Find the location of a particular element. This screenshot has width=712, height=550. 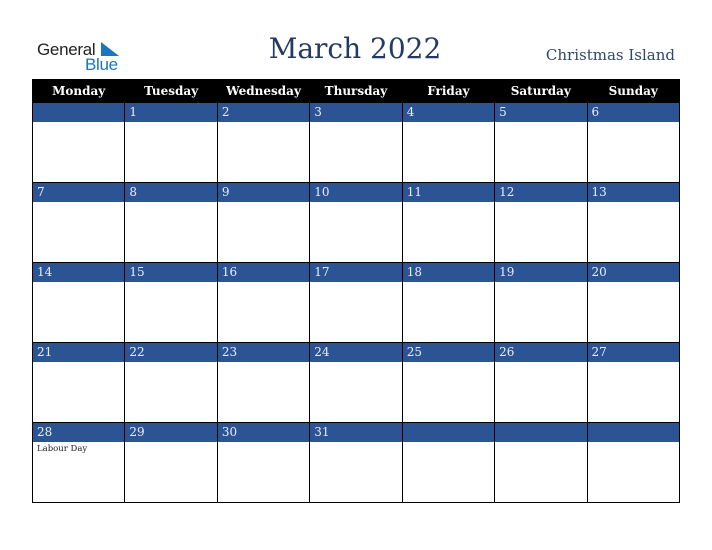

day-cell: 27 is located at coordinates (633, 382).